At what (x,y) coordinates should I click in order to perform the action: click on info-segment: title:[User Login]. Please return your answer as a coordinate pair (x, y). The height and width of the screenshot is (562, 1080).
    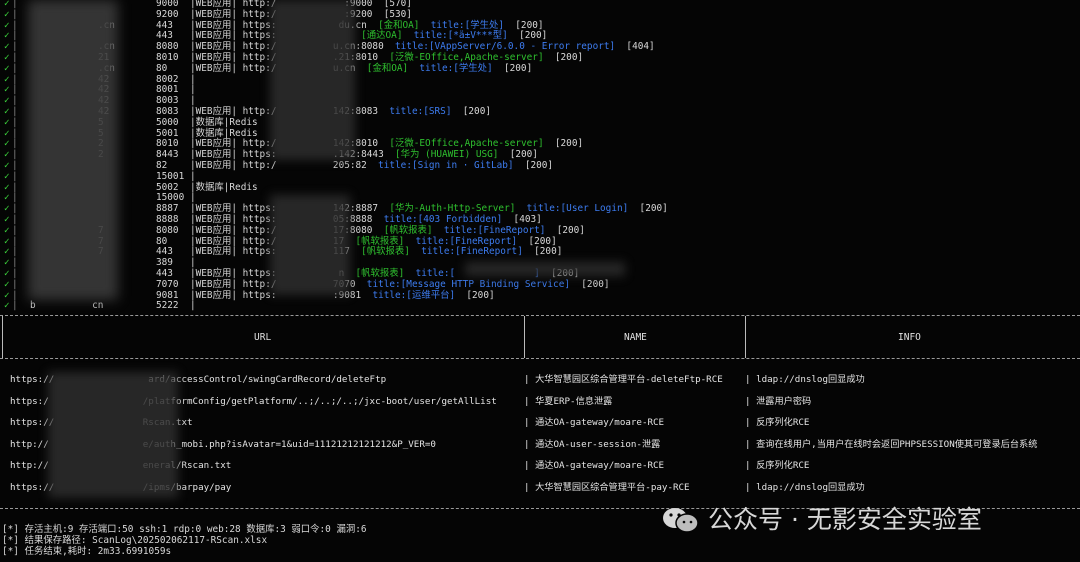
    Looking at the image, I should click on (572, 209).